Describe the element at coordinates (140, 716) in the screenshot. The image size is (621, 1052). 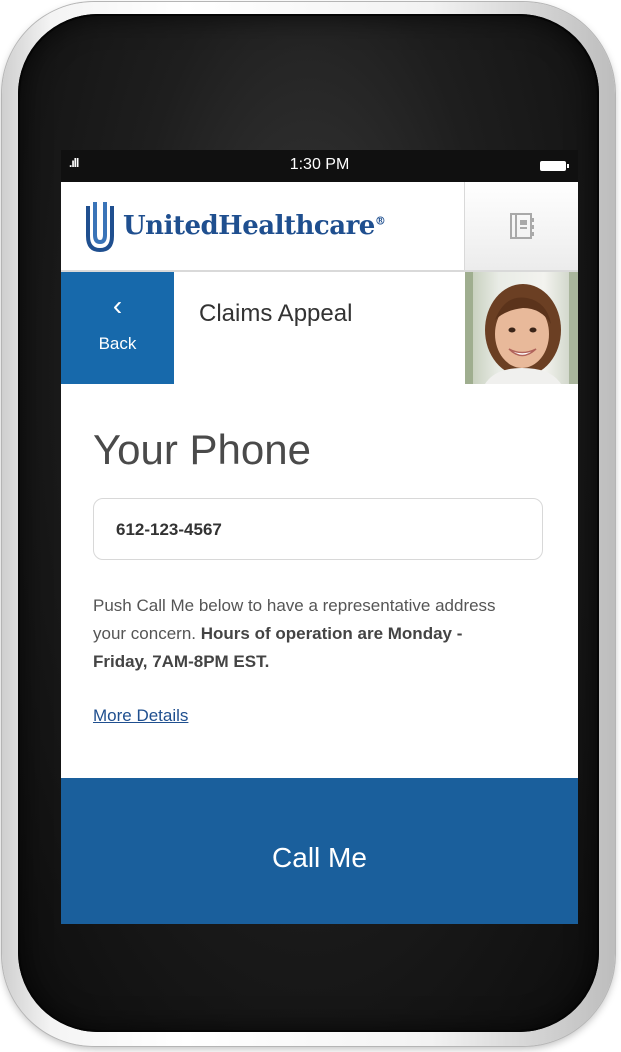
I see `more-details-link: More Details` at that location.